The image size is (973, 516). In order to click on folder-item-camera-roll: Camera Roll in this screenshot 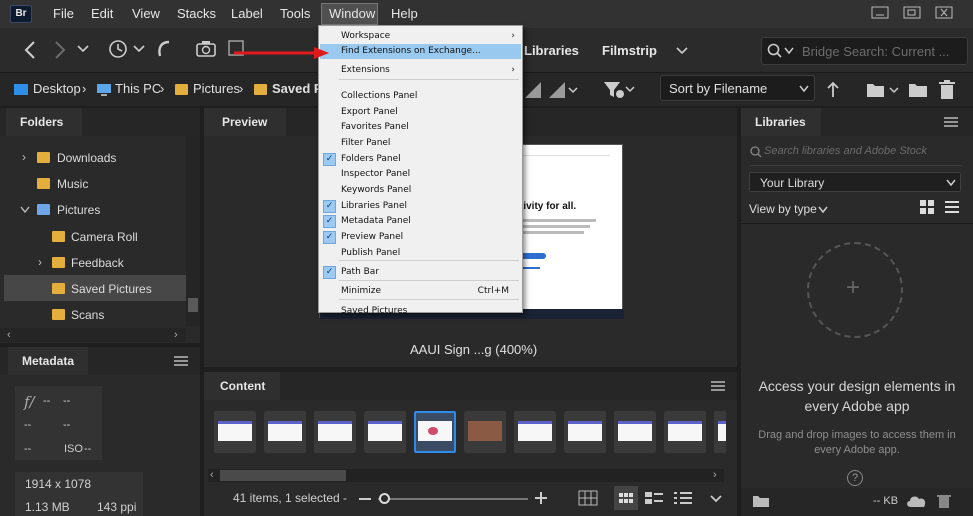, I will do `click(104, 237)`.